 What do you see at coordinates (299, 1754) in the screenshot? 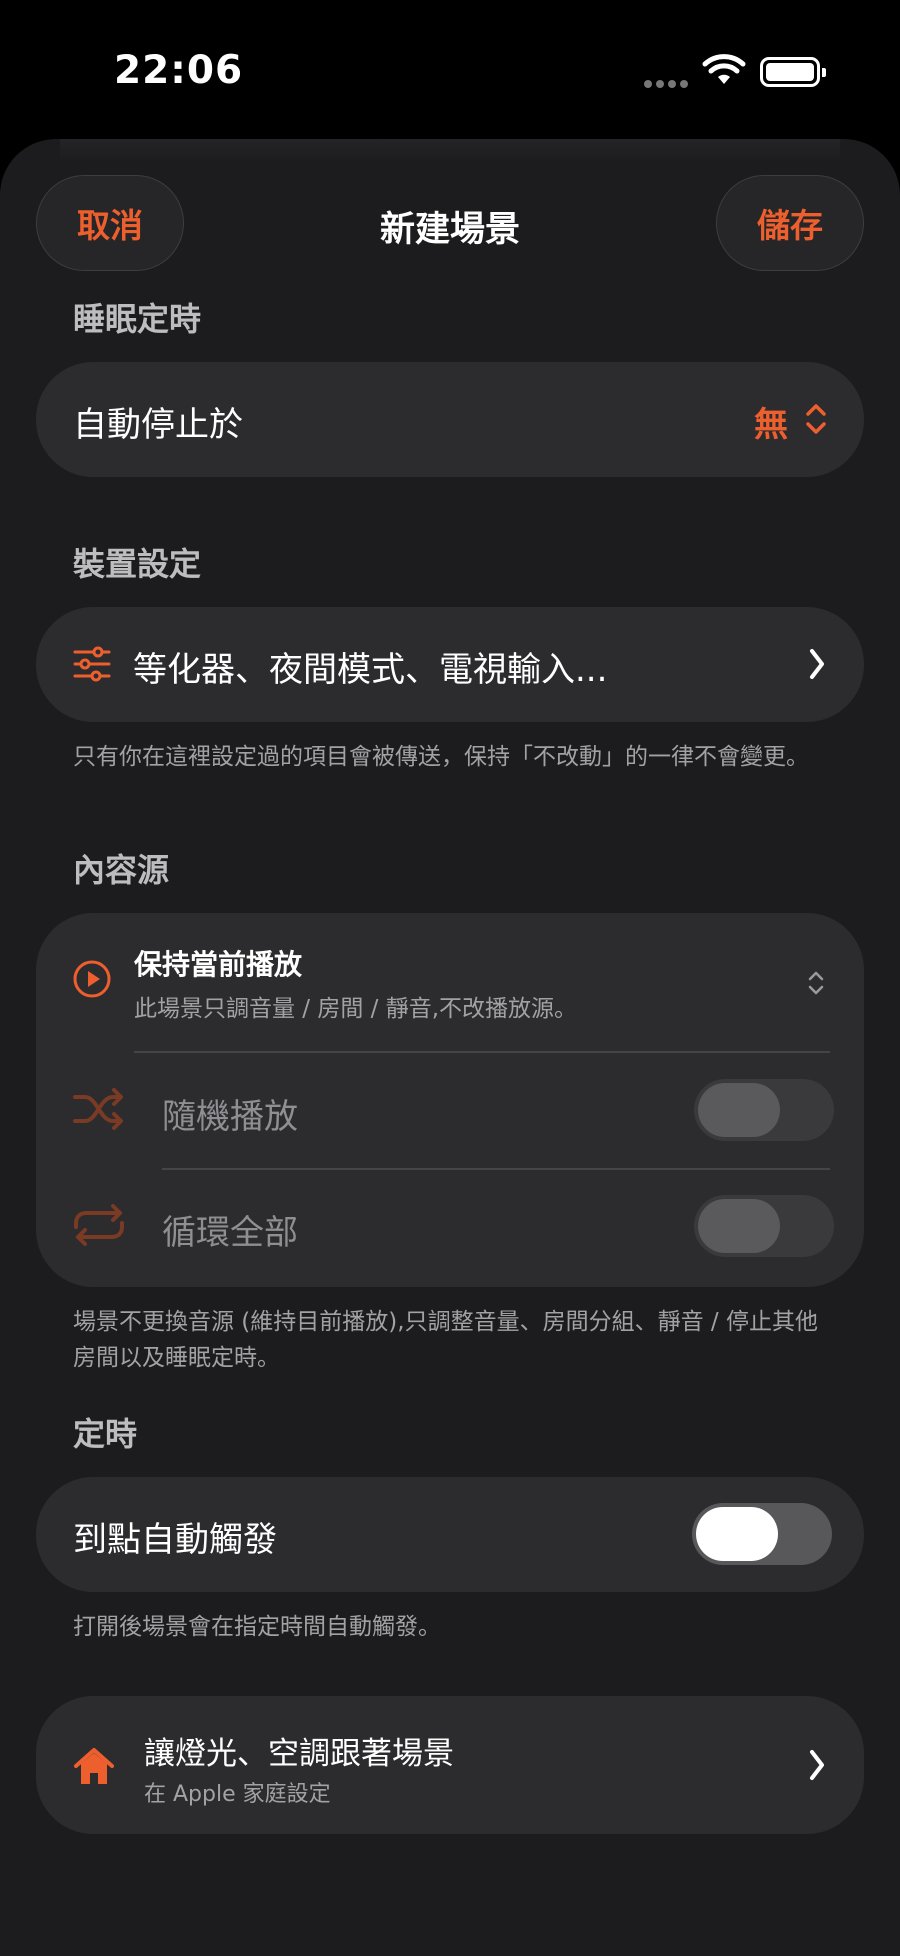
I see `apple-home-title: 讓燈光、空調跟著場景` at bounding box center [299, 1754].